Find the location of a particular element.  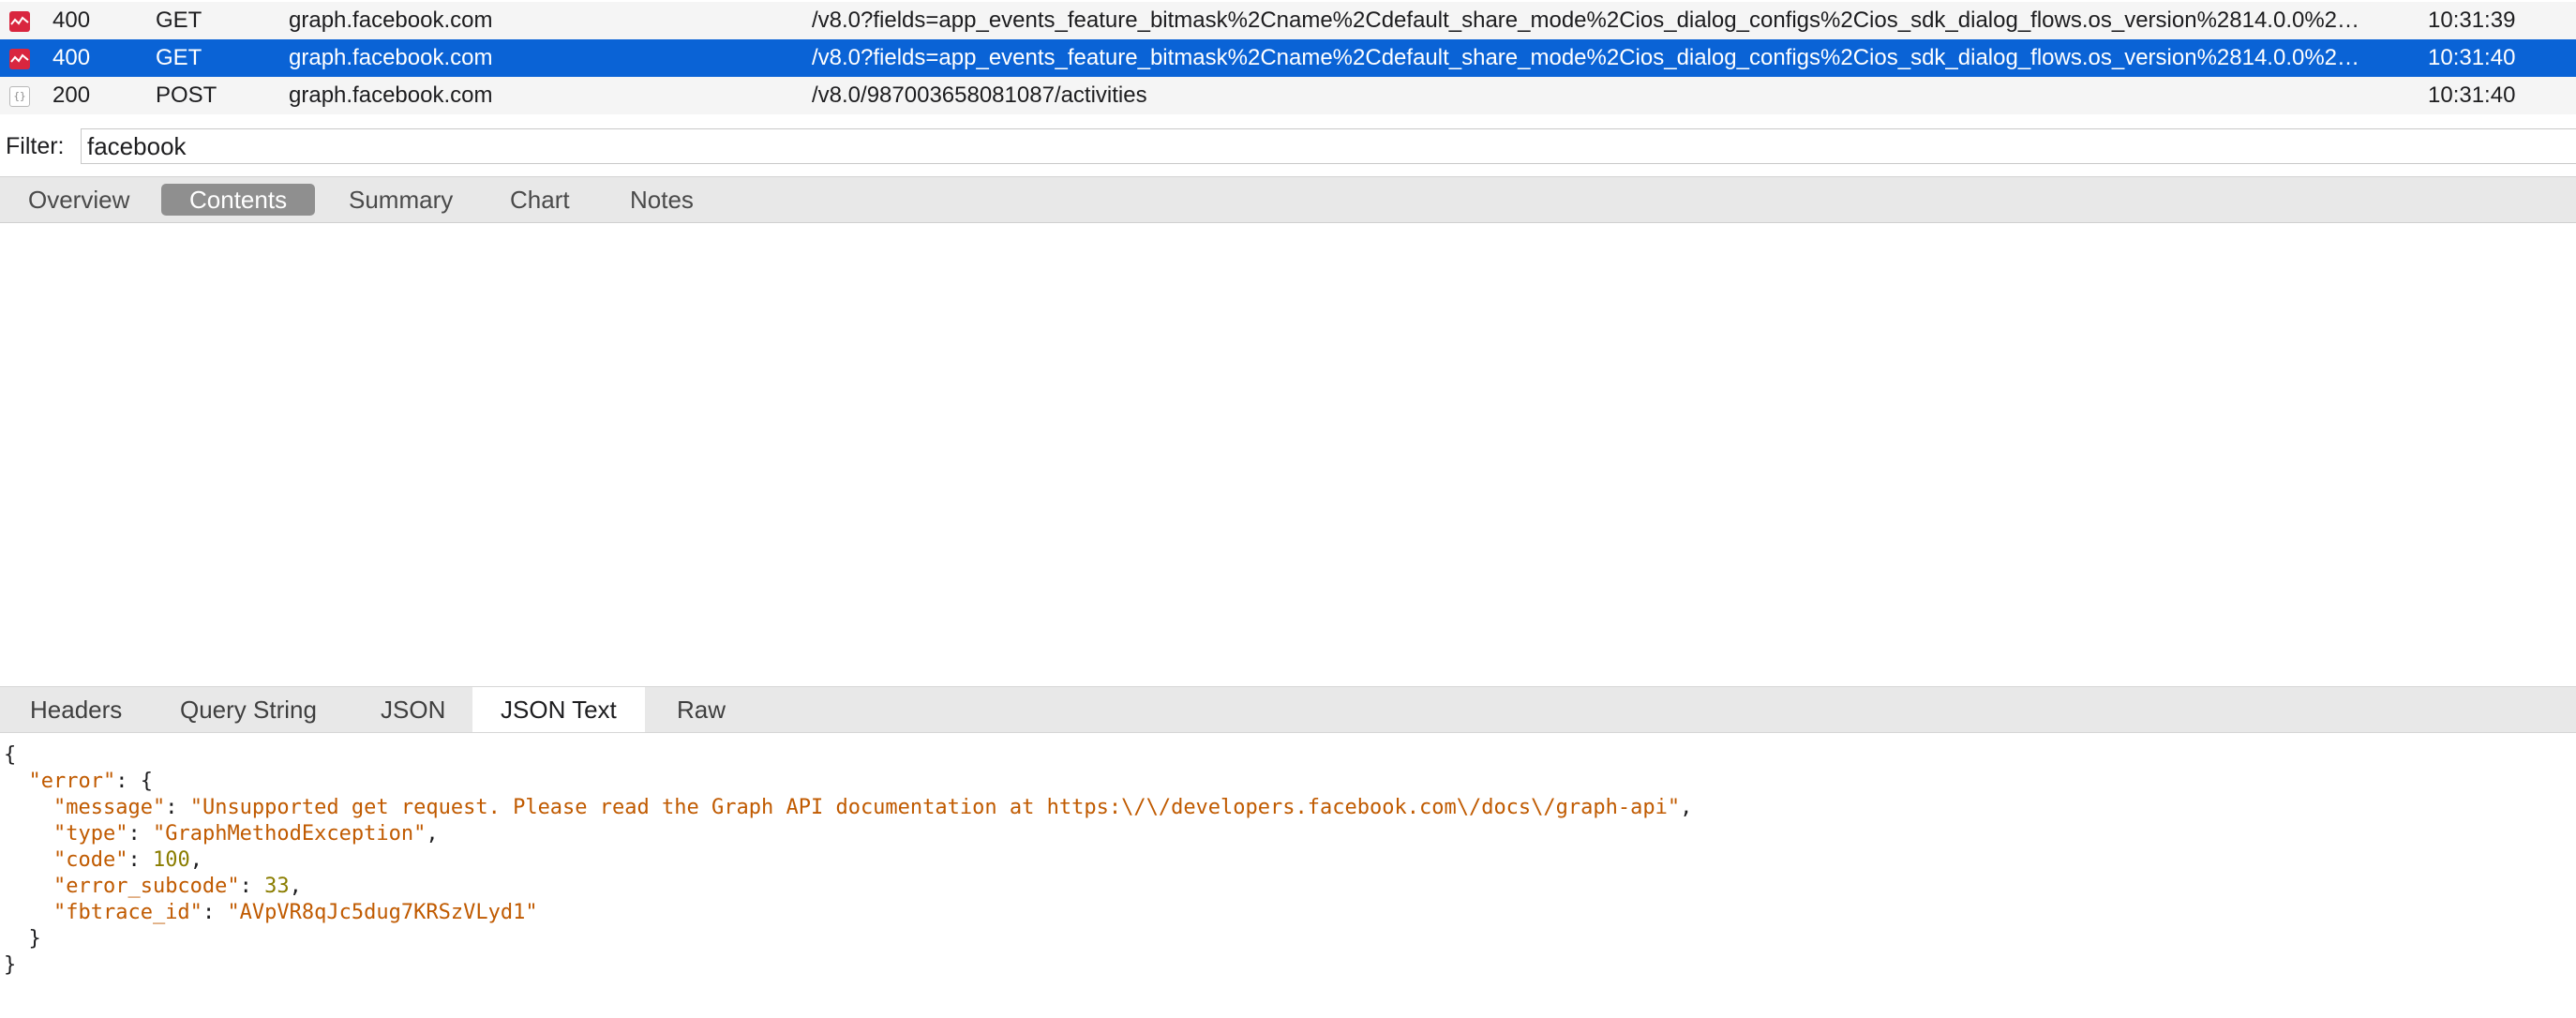

request-time: 10:31:39 is located at coordinates (2472, 20).